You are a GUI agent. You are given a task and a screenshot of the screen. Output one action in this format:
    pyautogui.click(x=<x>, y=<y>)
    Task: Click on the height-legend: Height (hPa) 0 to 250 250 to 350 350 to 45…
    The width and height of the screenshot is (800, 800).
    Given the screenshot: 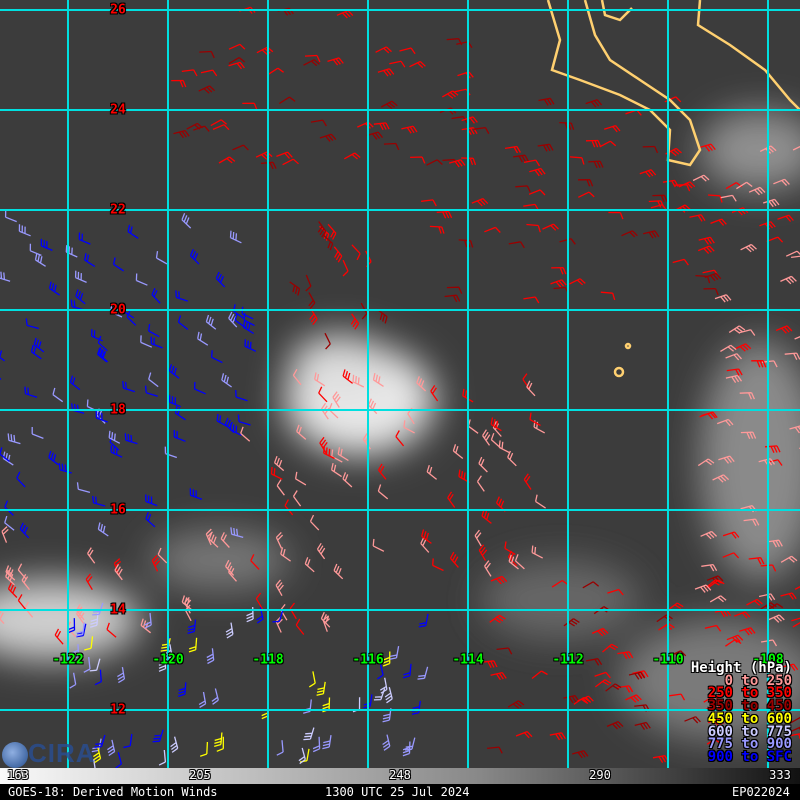 What is the action you would take?
    pyautogui.click(x=741, y=712)
    